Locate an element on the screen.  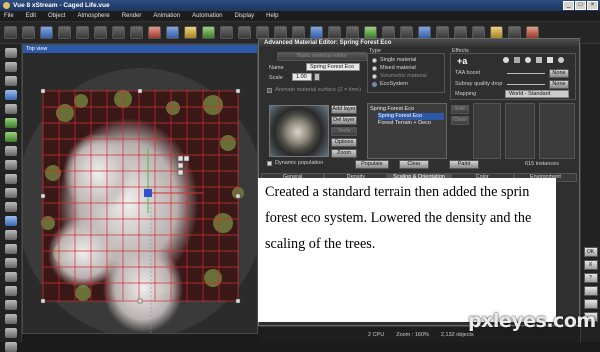
menu-render: Render is located at coordinates (132, 16).